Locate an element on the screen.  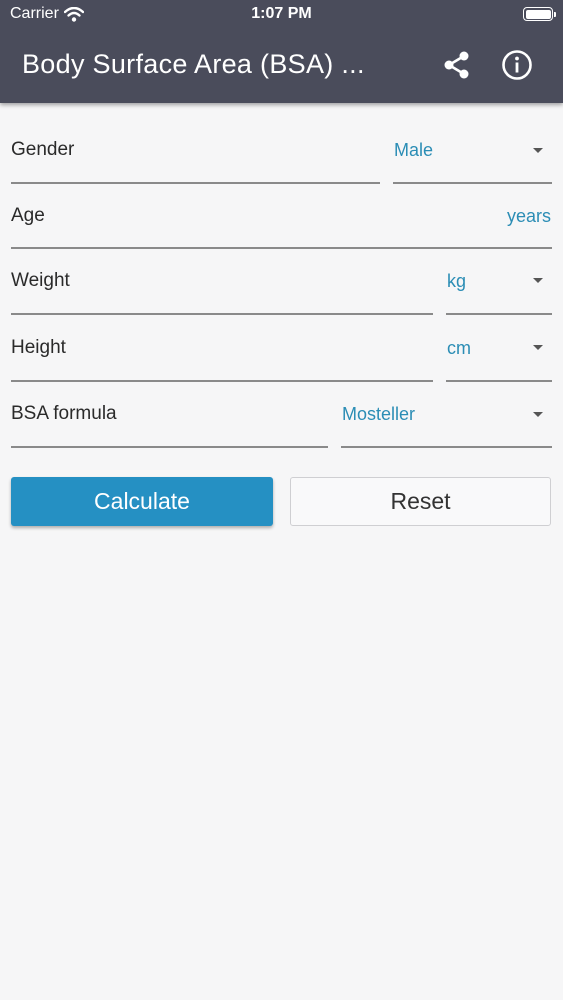
formula-select: Mosteller is located at coordinates (378, 414).